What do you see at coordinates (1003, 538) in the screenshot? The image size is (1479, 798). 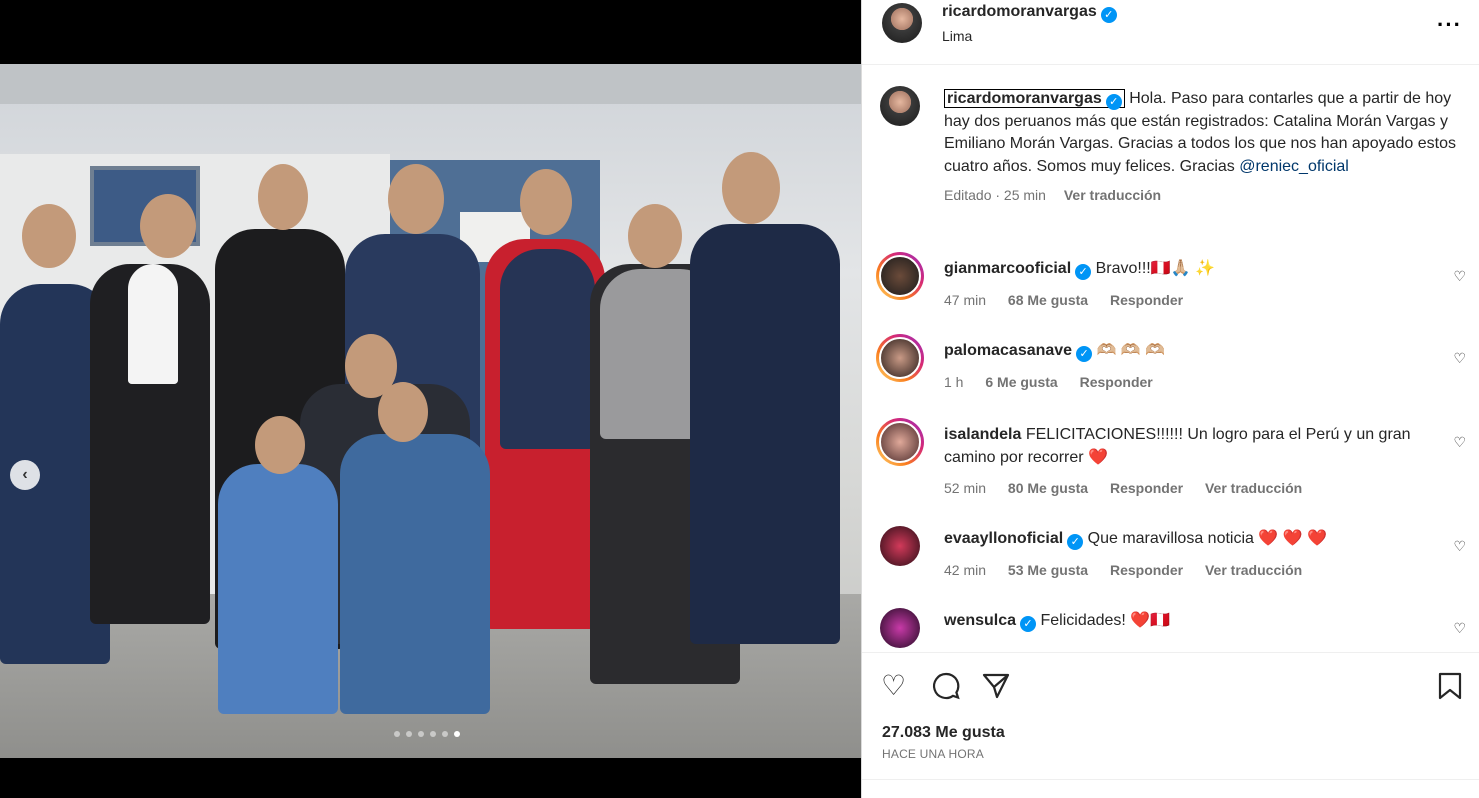 I see `comment-username: evaayllonoficial` at bounding box center [1003, 538].